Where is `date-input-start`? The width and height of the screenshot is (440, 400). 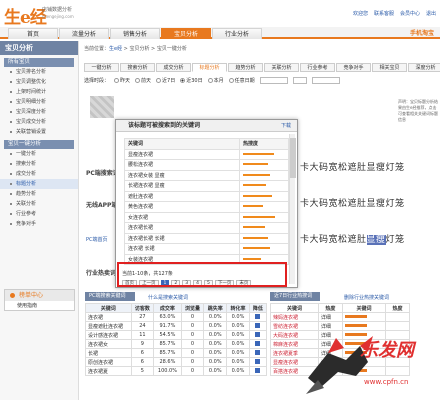 date-input-start is located at coordinates (273, 80).